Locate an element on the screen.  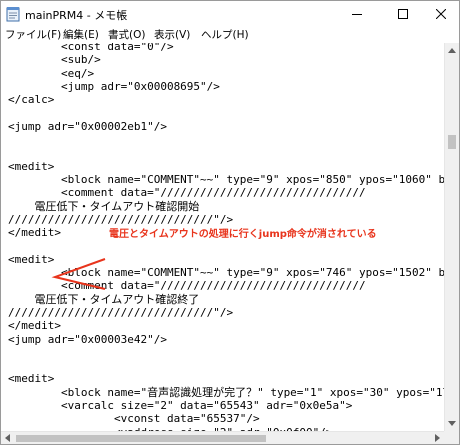
scroll-right-icon is located at coordinates (437, 438).